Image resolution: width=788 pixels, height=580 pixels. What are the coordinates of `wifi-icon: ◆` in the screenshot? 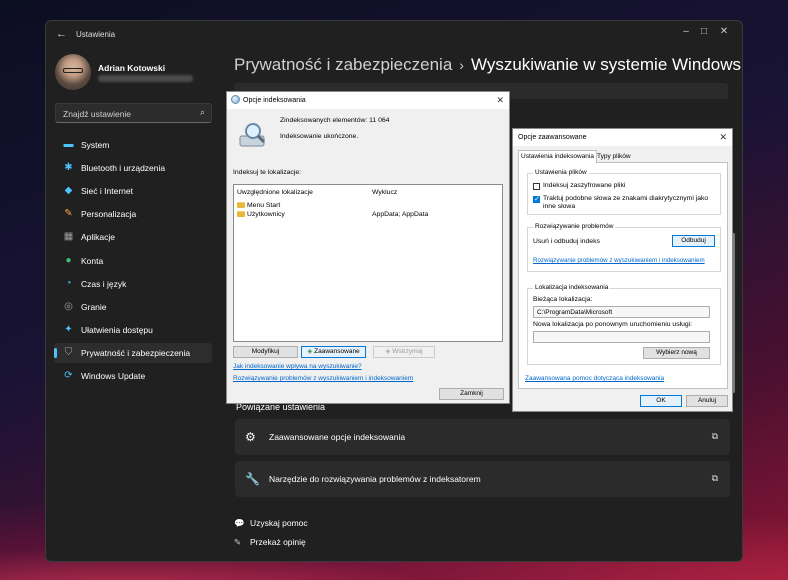 It's located at (68, 191).